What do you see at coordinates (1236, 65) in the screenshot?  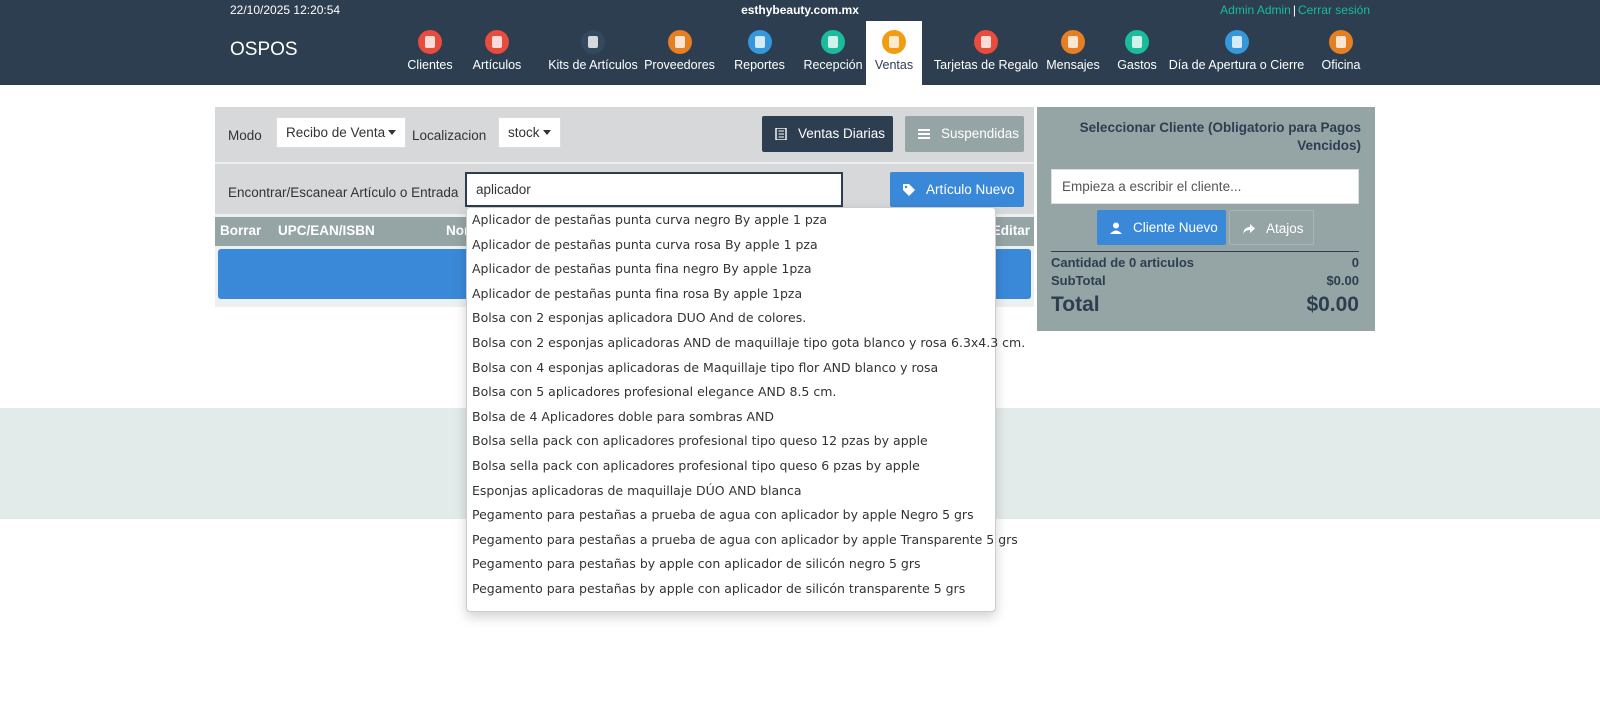 I see `nav-item-label: Día de Apertura o Cierre` at bounding box center [1236, 65].